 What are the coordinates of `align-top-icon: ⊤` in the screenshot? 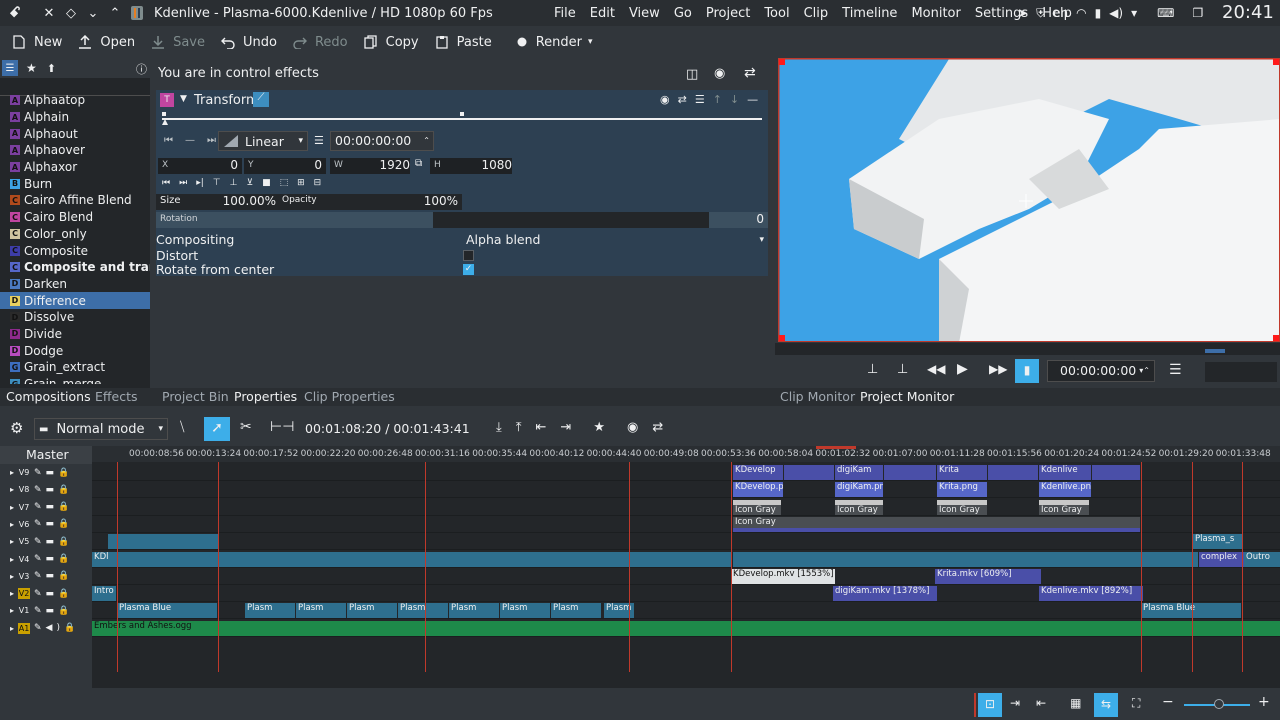 It's located at (217, 183).